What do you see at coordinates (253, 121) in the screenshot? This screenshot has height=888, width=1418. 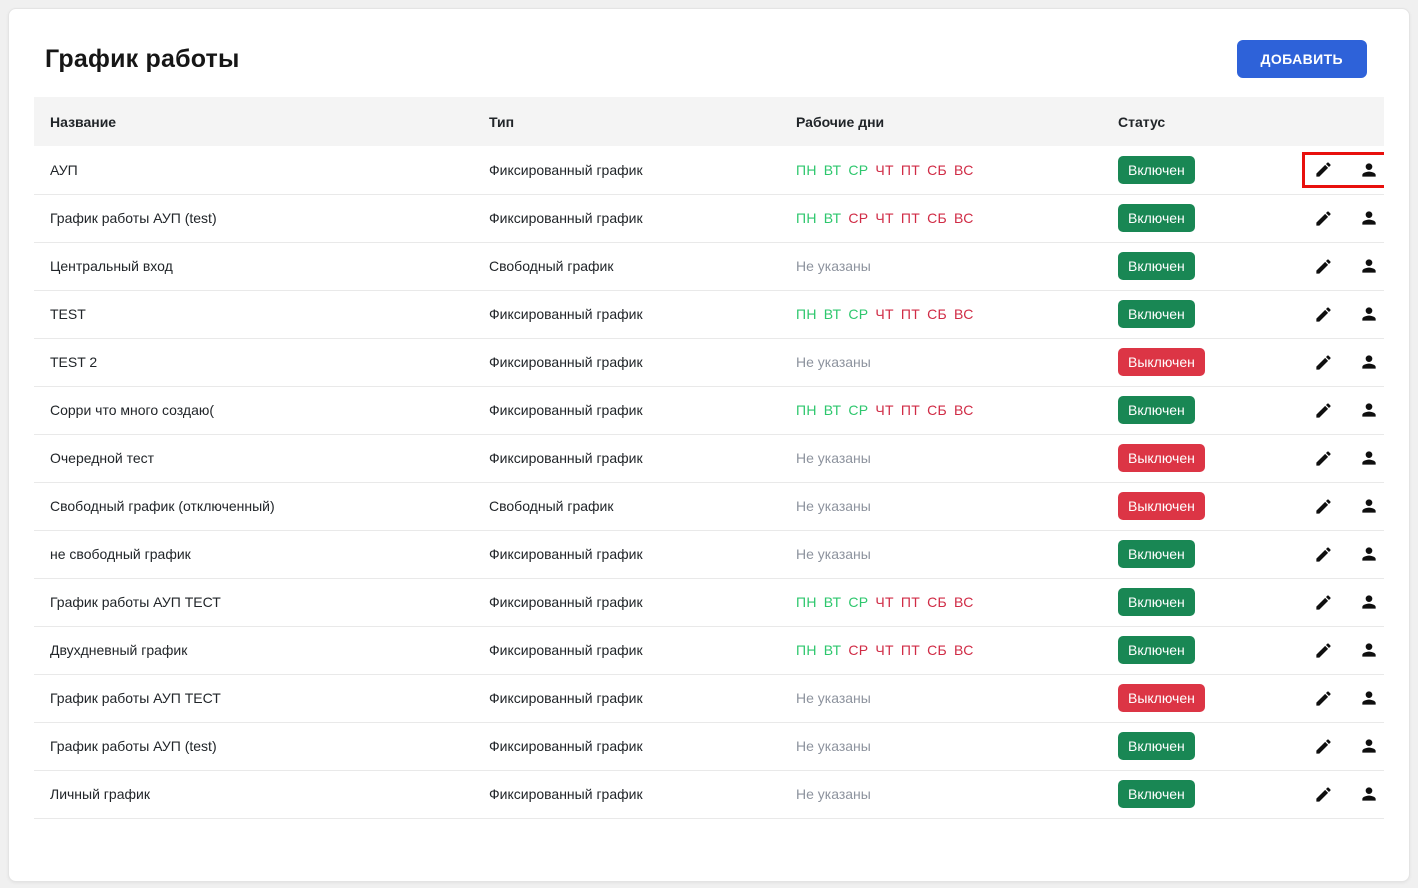 I see `column-header-name: Название` at bounding box center [253, 121].